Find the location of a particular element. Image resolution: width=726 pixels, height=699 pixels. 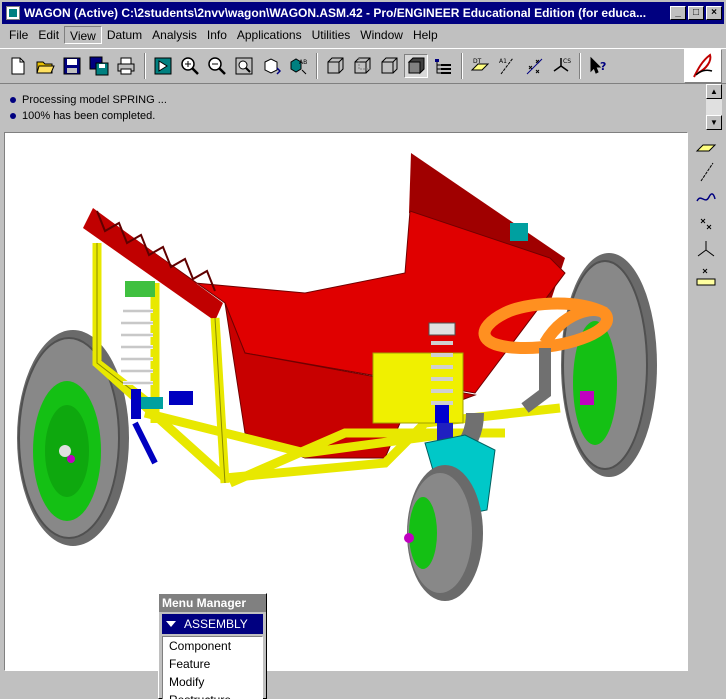

triangle-down-icon is located at coordinates (171, 624).